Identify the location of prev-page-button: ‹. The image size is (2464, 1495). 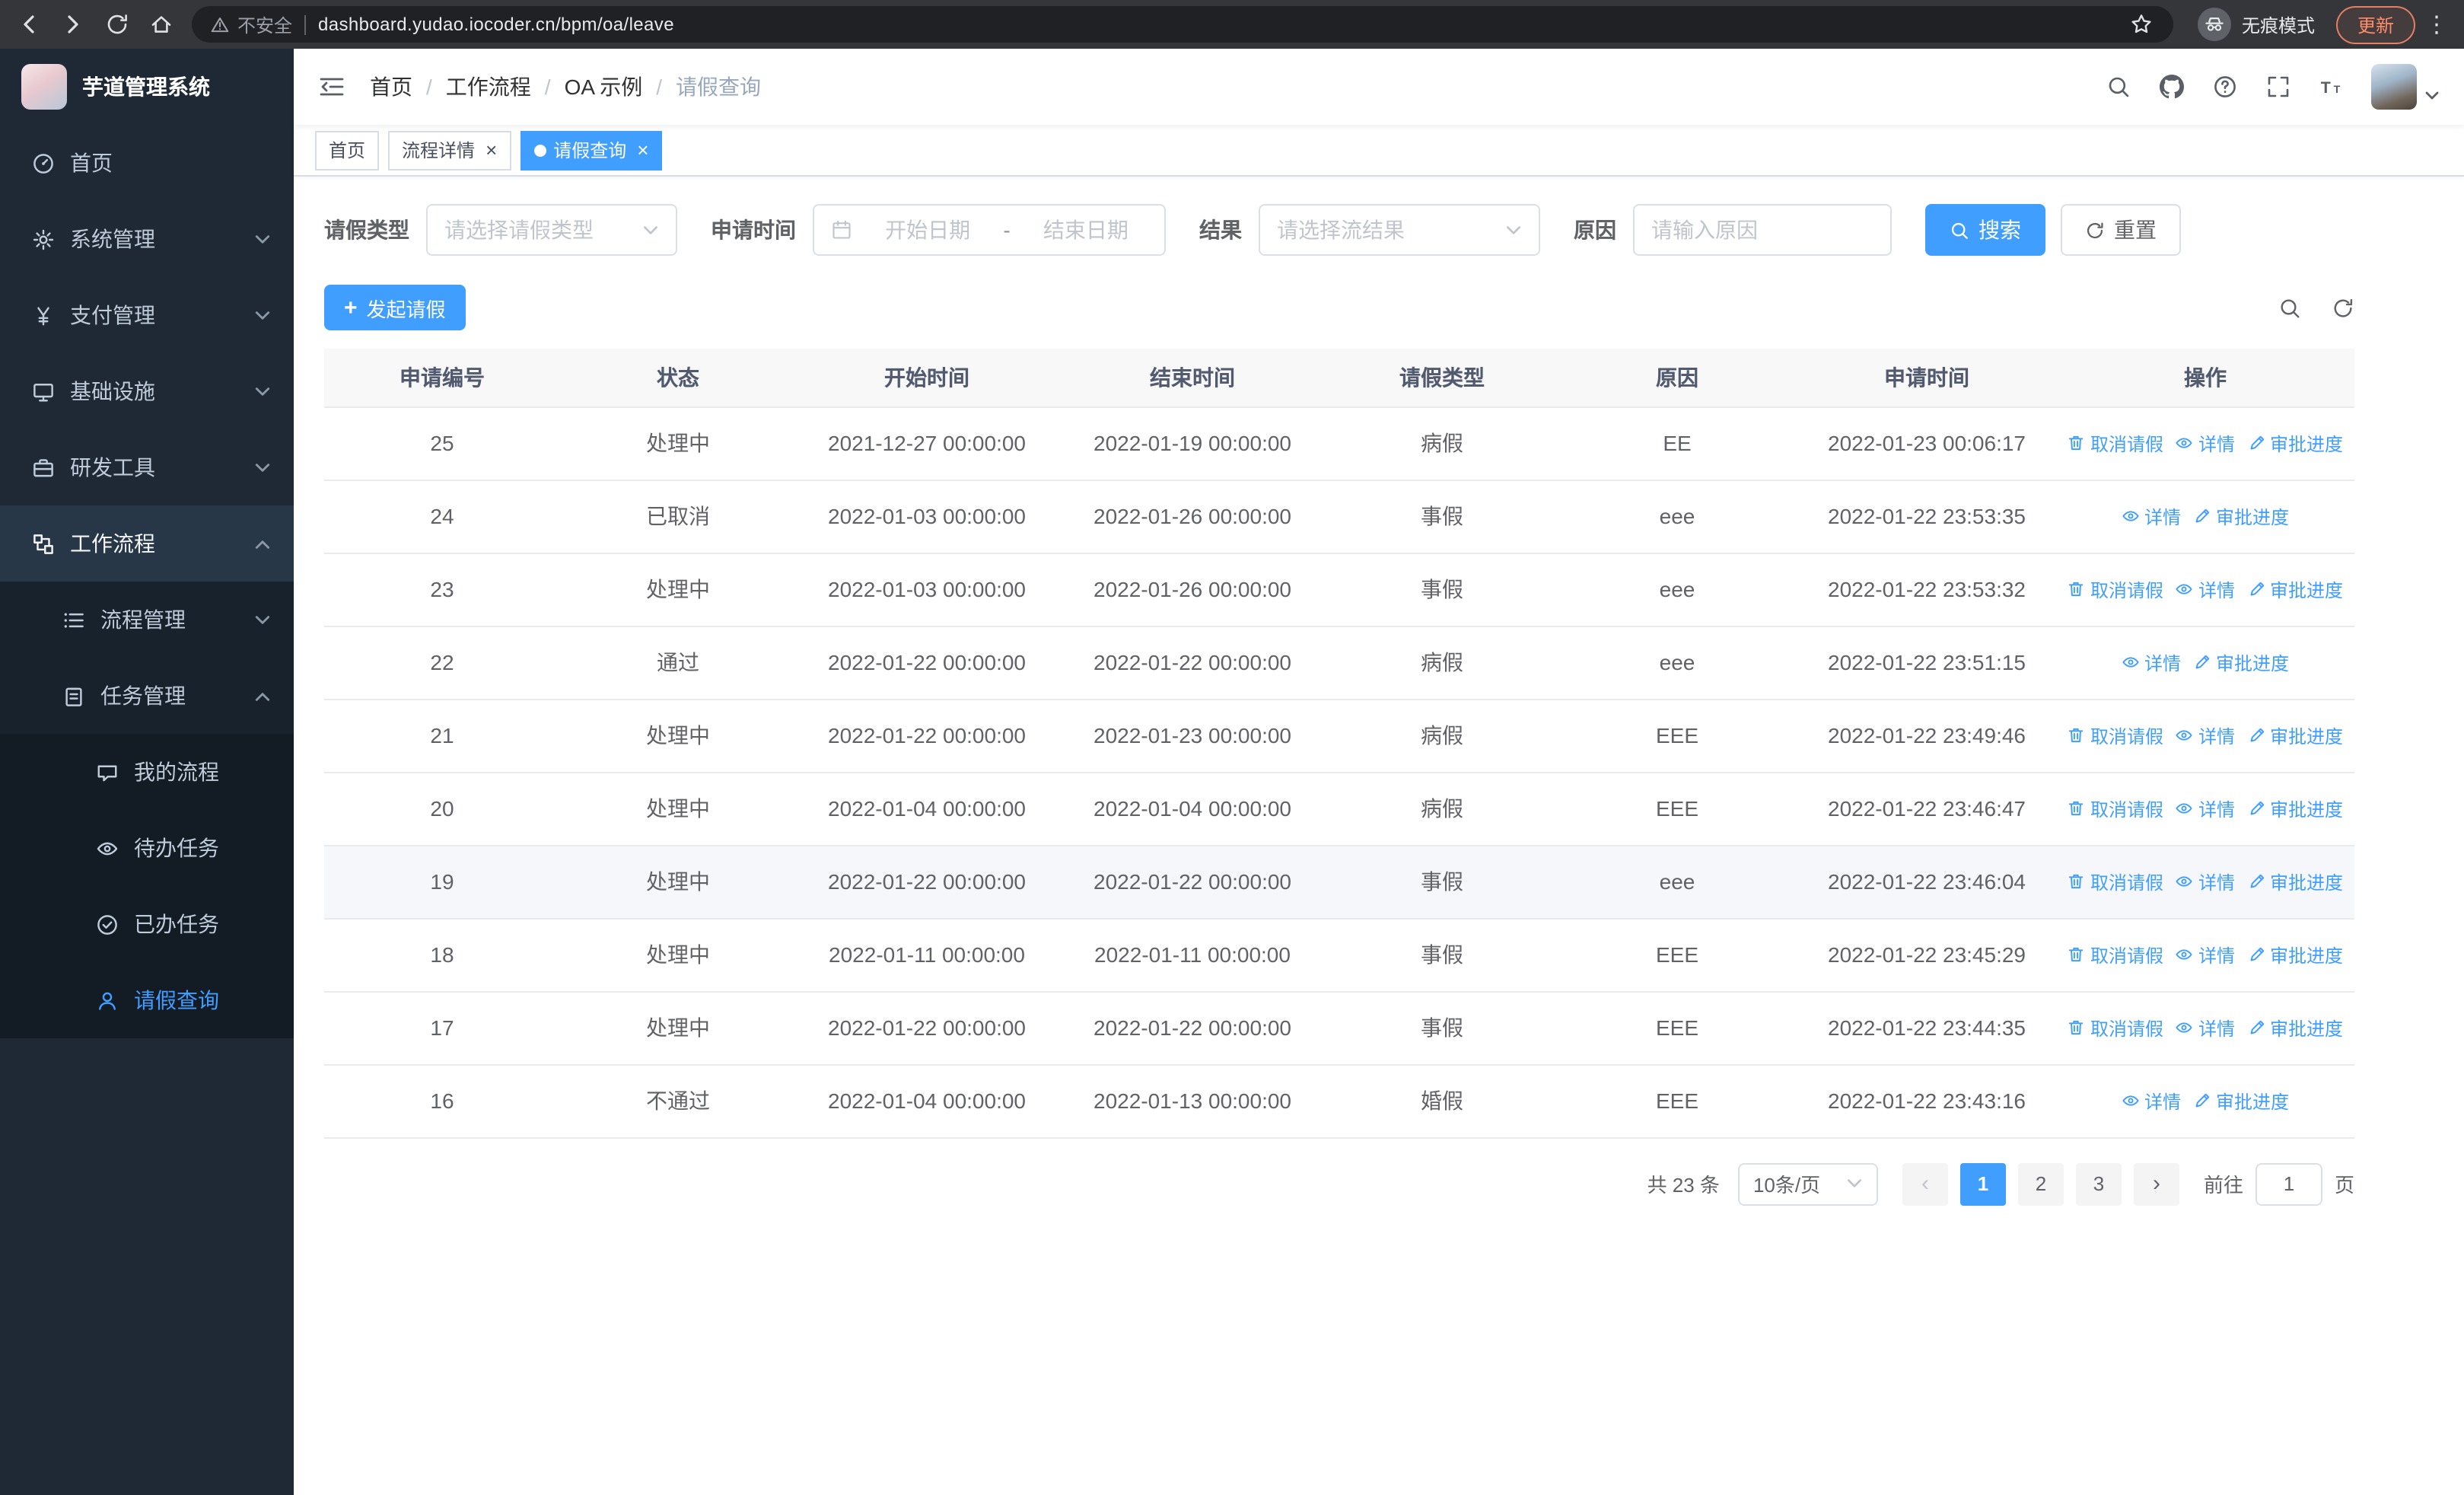
(1925, 1183).